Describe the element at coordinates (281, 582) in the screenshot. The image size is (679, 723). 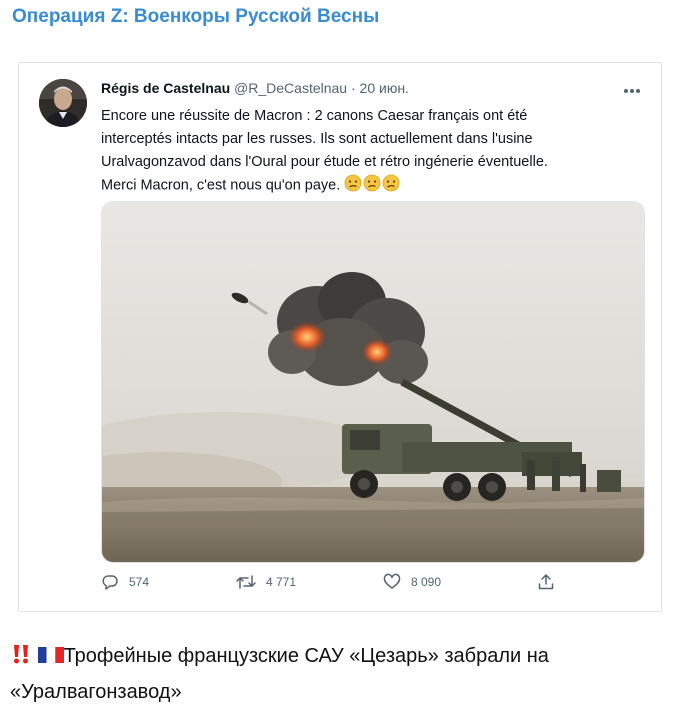
I see `retweet-count: 4 771` at that location.